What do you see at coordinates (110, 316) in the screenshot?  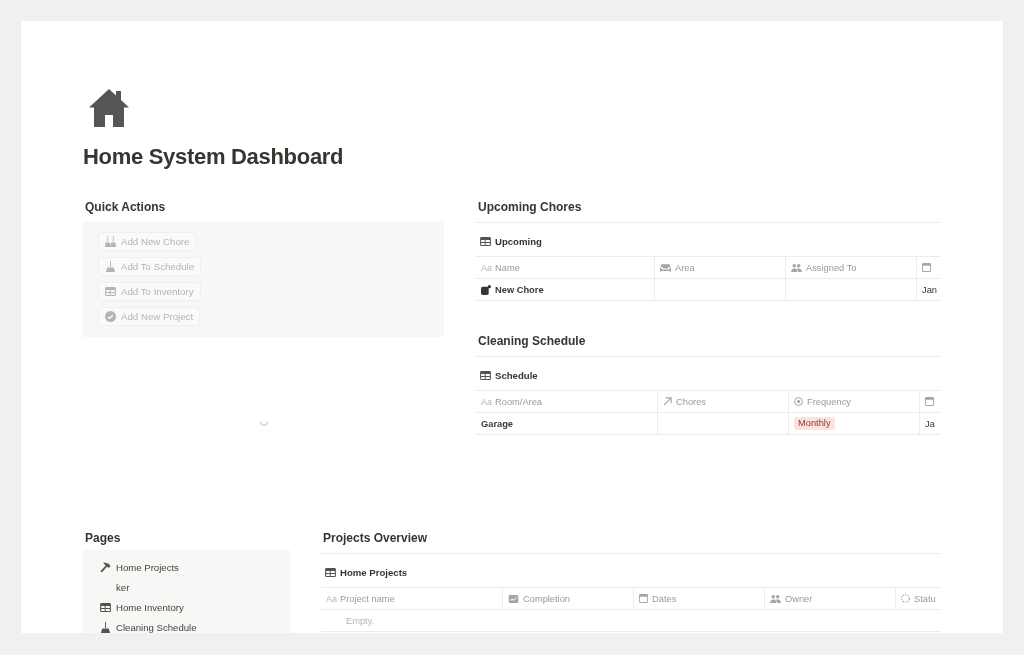 I see `check-circle-icon` at bounding box center [110, 316].